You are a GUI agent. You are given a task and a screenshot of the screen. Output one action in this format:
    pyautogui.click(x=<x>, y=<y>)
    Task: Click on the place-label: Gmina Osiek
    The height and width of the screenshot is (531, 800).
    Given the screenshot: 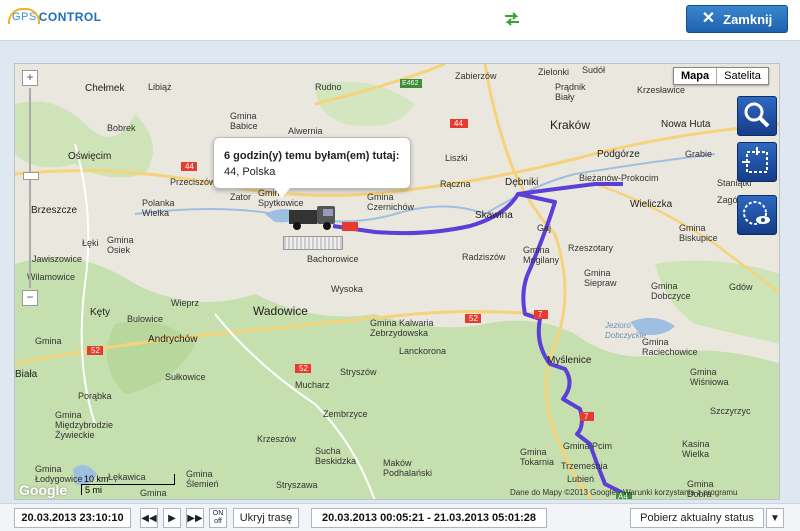 What is the action you would take?
    pyautogui.click(x=120, y=245)
    